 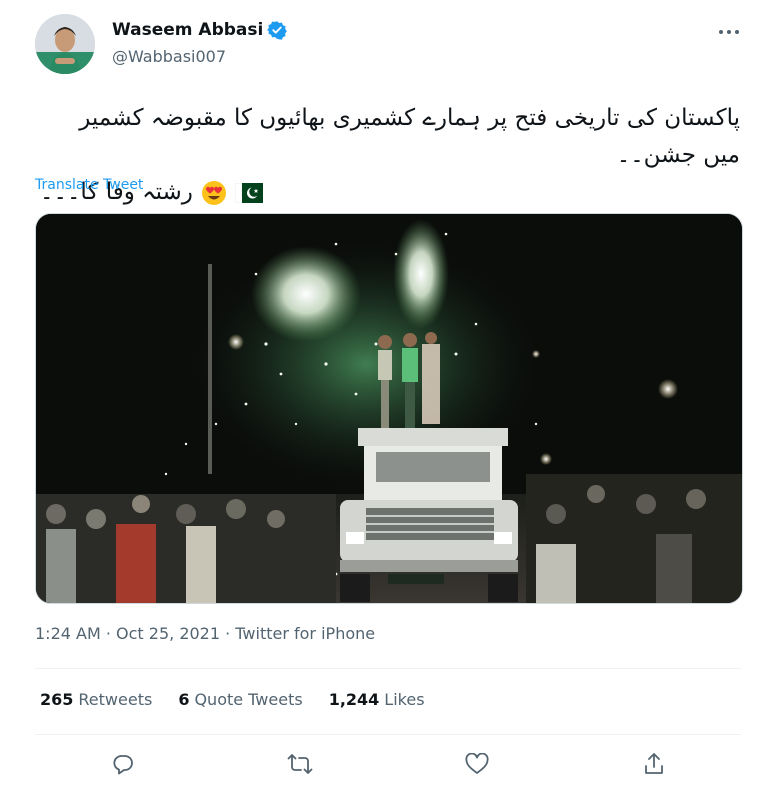 I want to click on tweet-source: Twitter for iPhone, so click(x=305, y=633).